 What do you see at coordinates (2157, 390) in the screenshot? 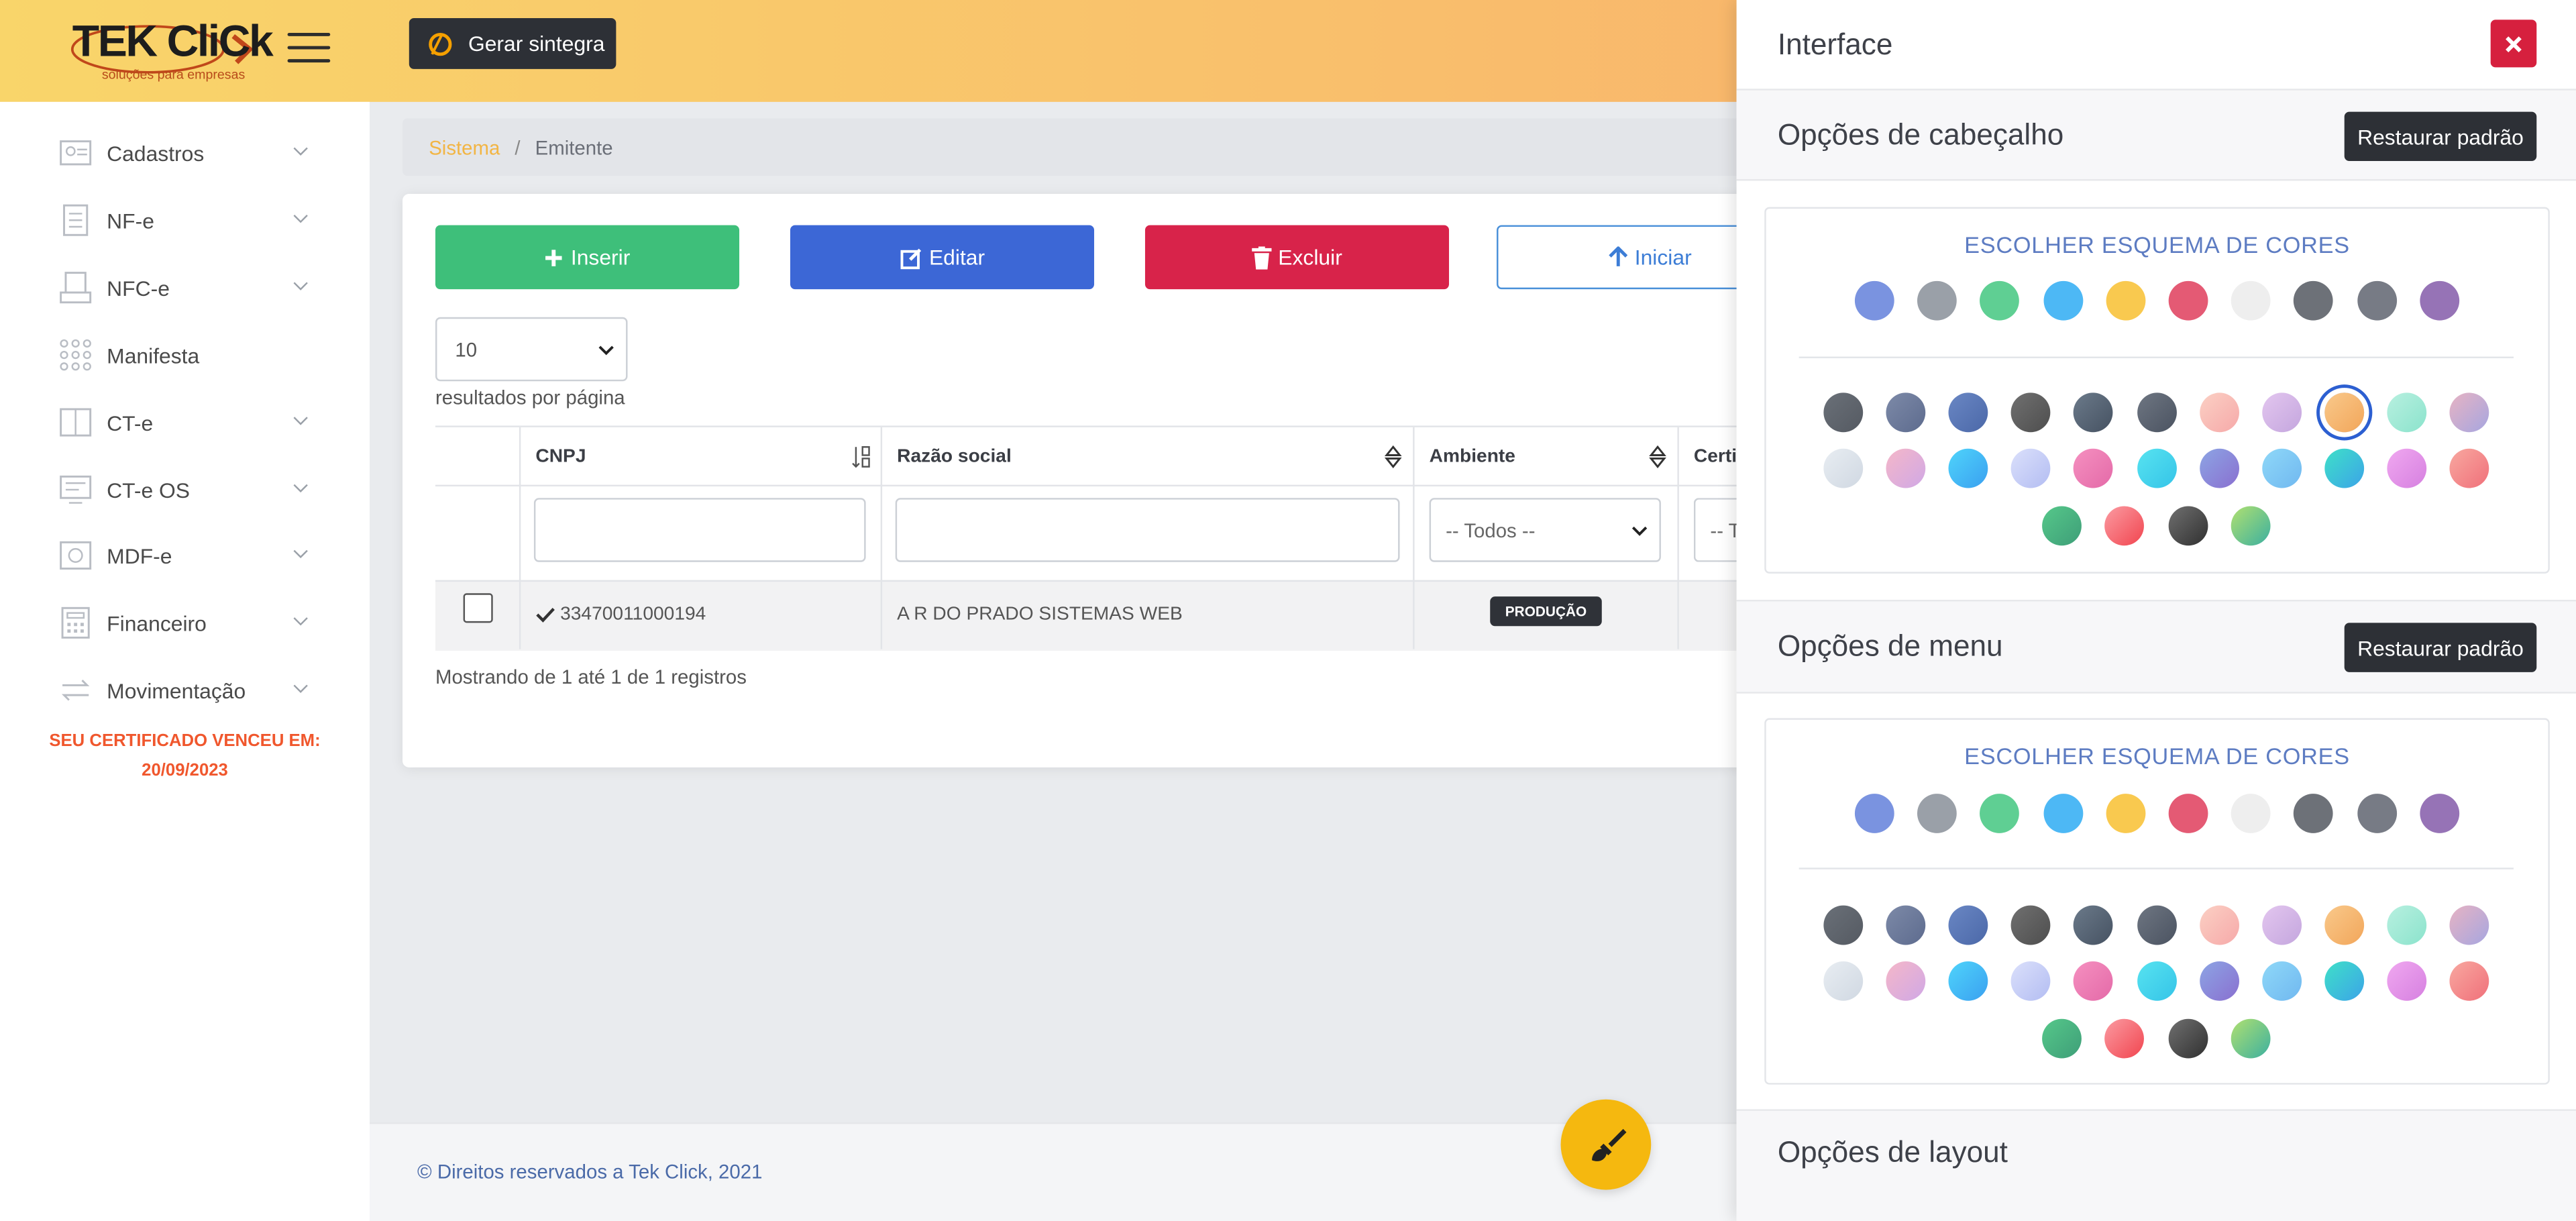
I see `header-color-scheme-box` at bounding box center [2157, 390].